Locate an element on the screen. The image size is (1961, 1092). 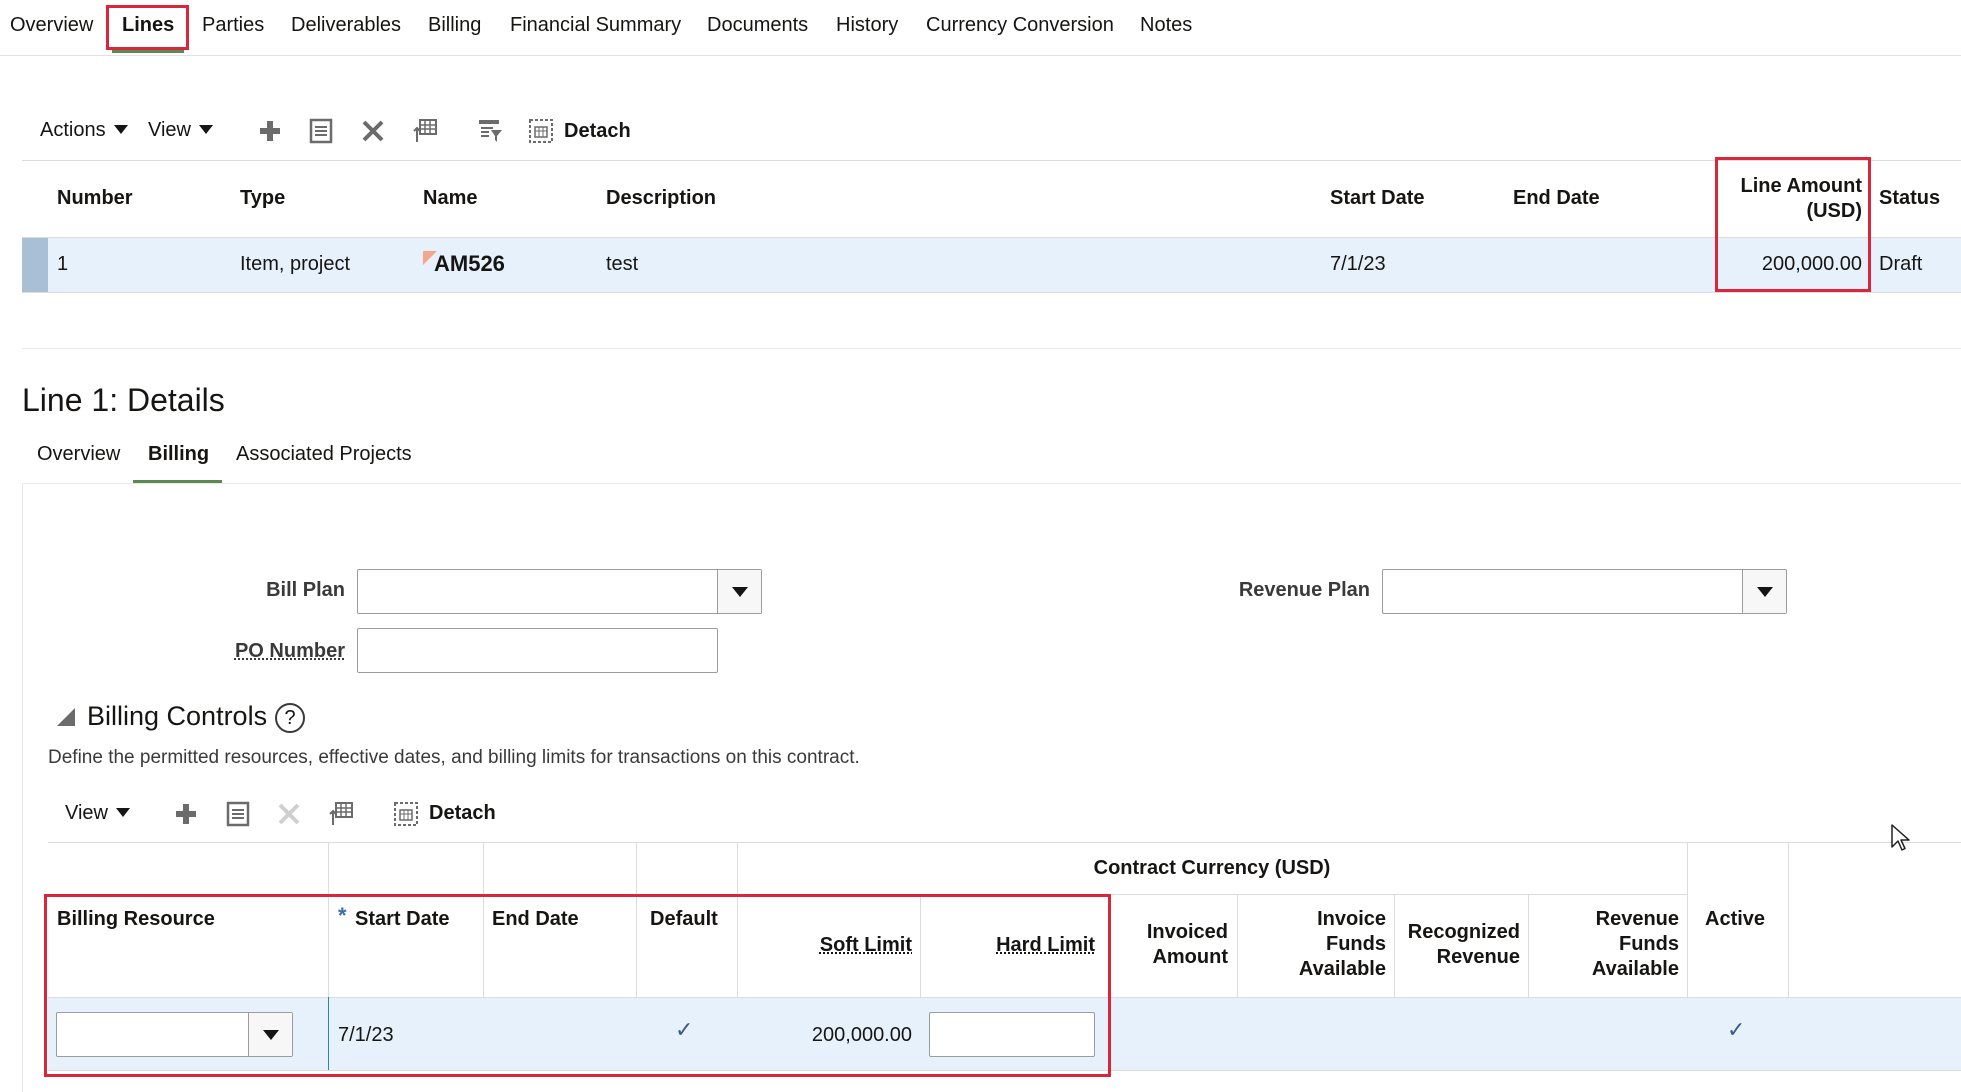
bc-col-header-soft-limit: Soft Limit is located at coordinates (826, 945).